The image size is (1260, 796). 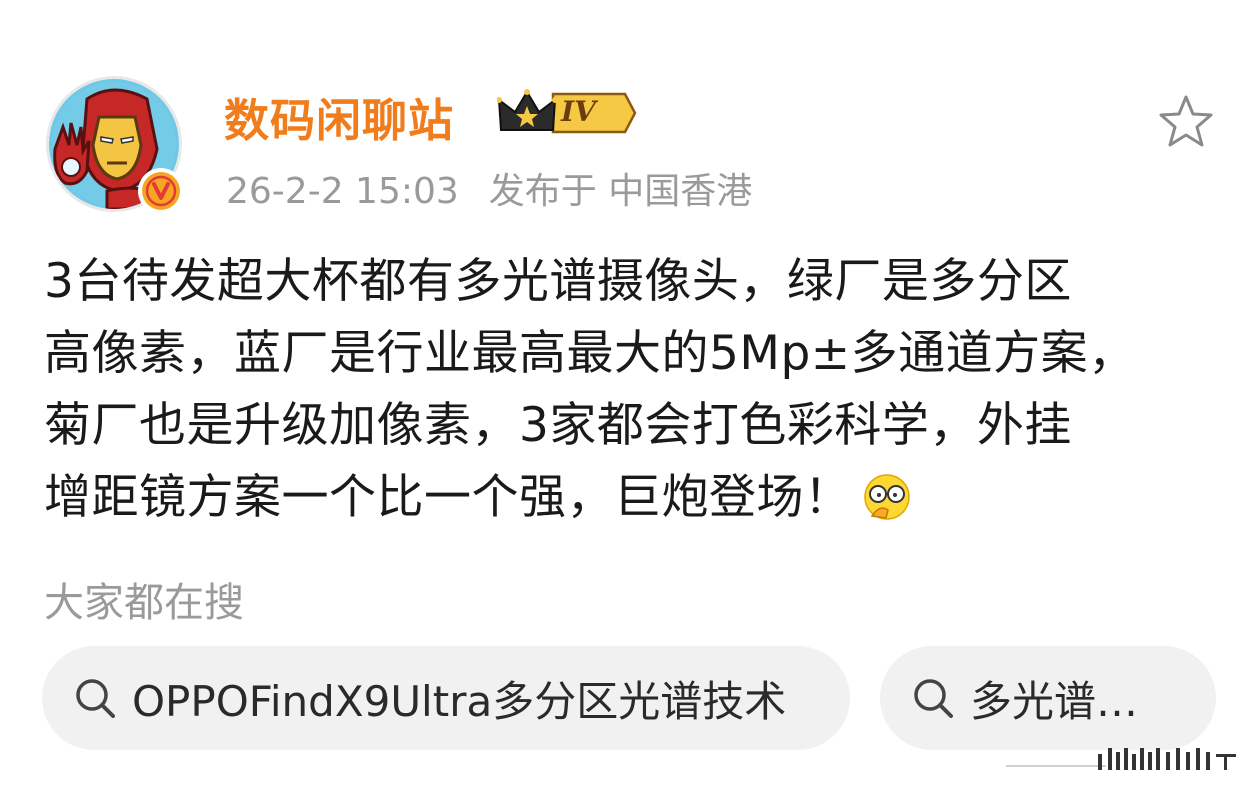 I want to click on search-section-label: 大家都在搜, so click(x=144, y=603).